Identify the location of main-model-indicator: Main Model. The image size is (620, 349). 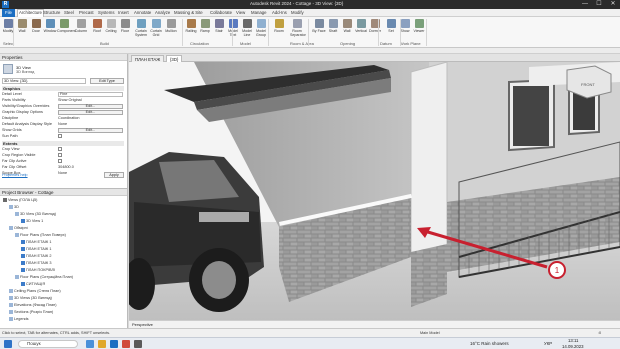
(430, 333).